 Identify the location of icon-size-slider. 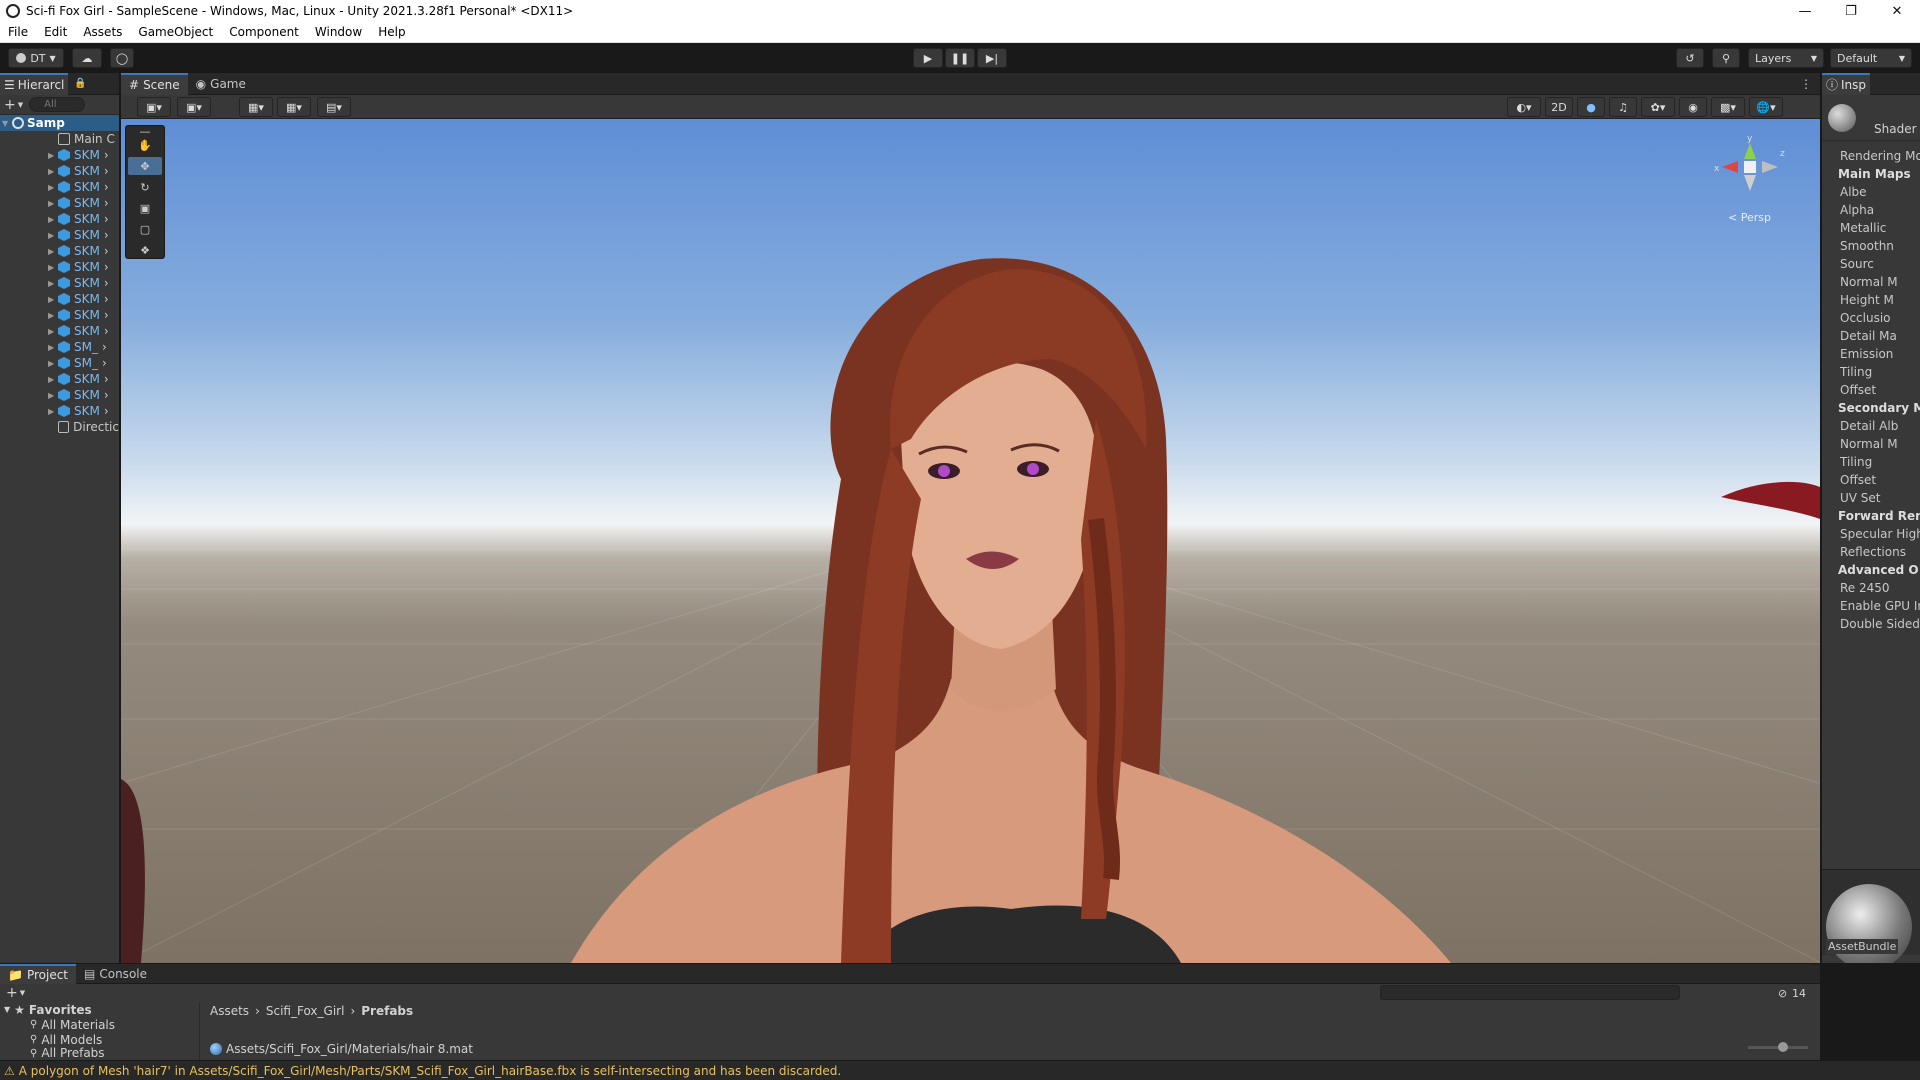
(1778, 1047).